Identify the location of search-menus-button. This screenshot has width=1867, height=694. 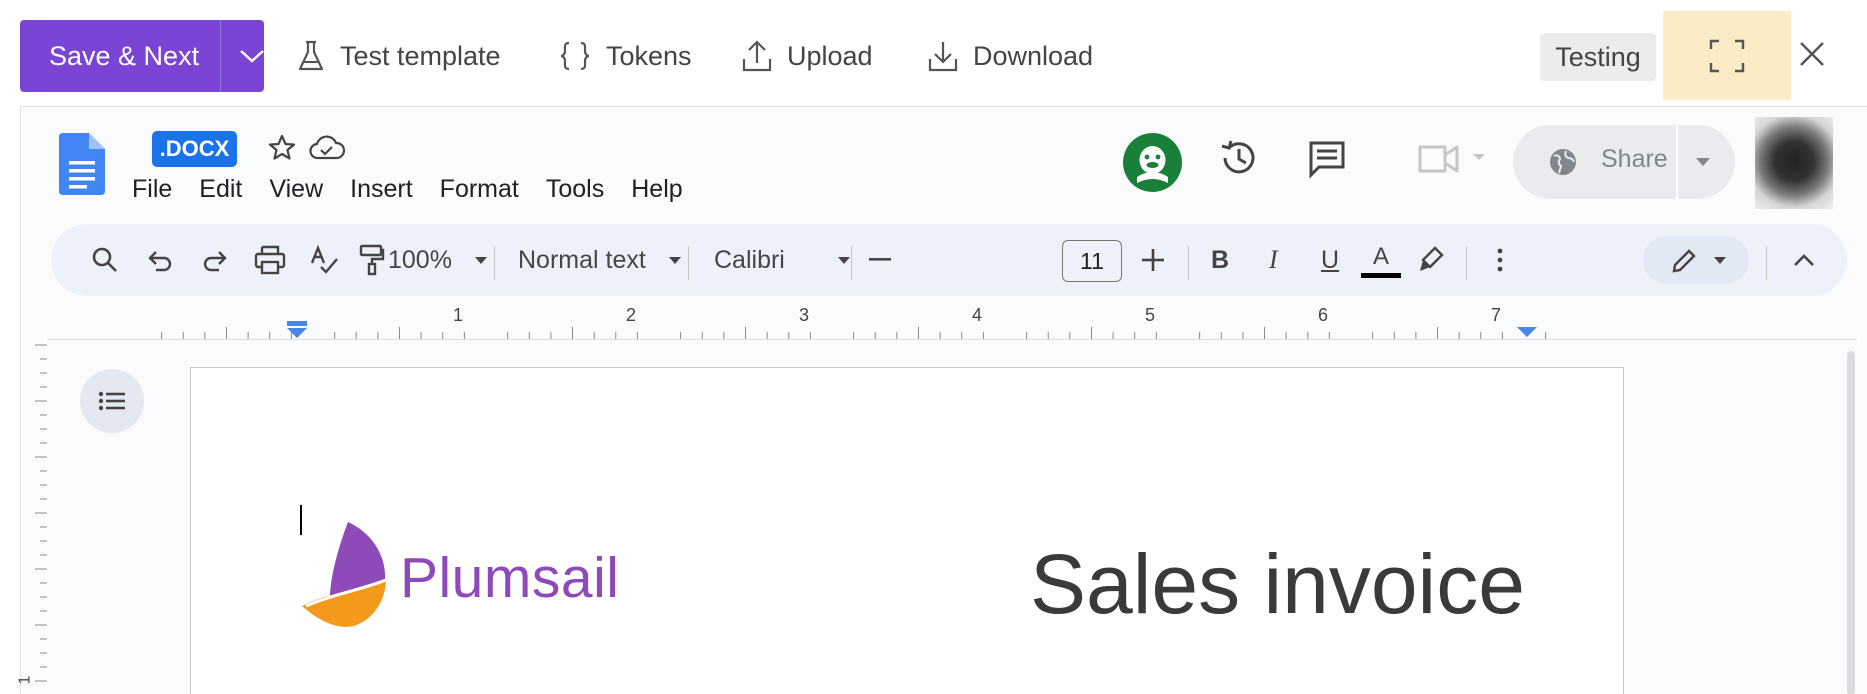
(105, 260).